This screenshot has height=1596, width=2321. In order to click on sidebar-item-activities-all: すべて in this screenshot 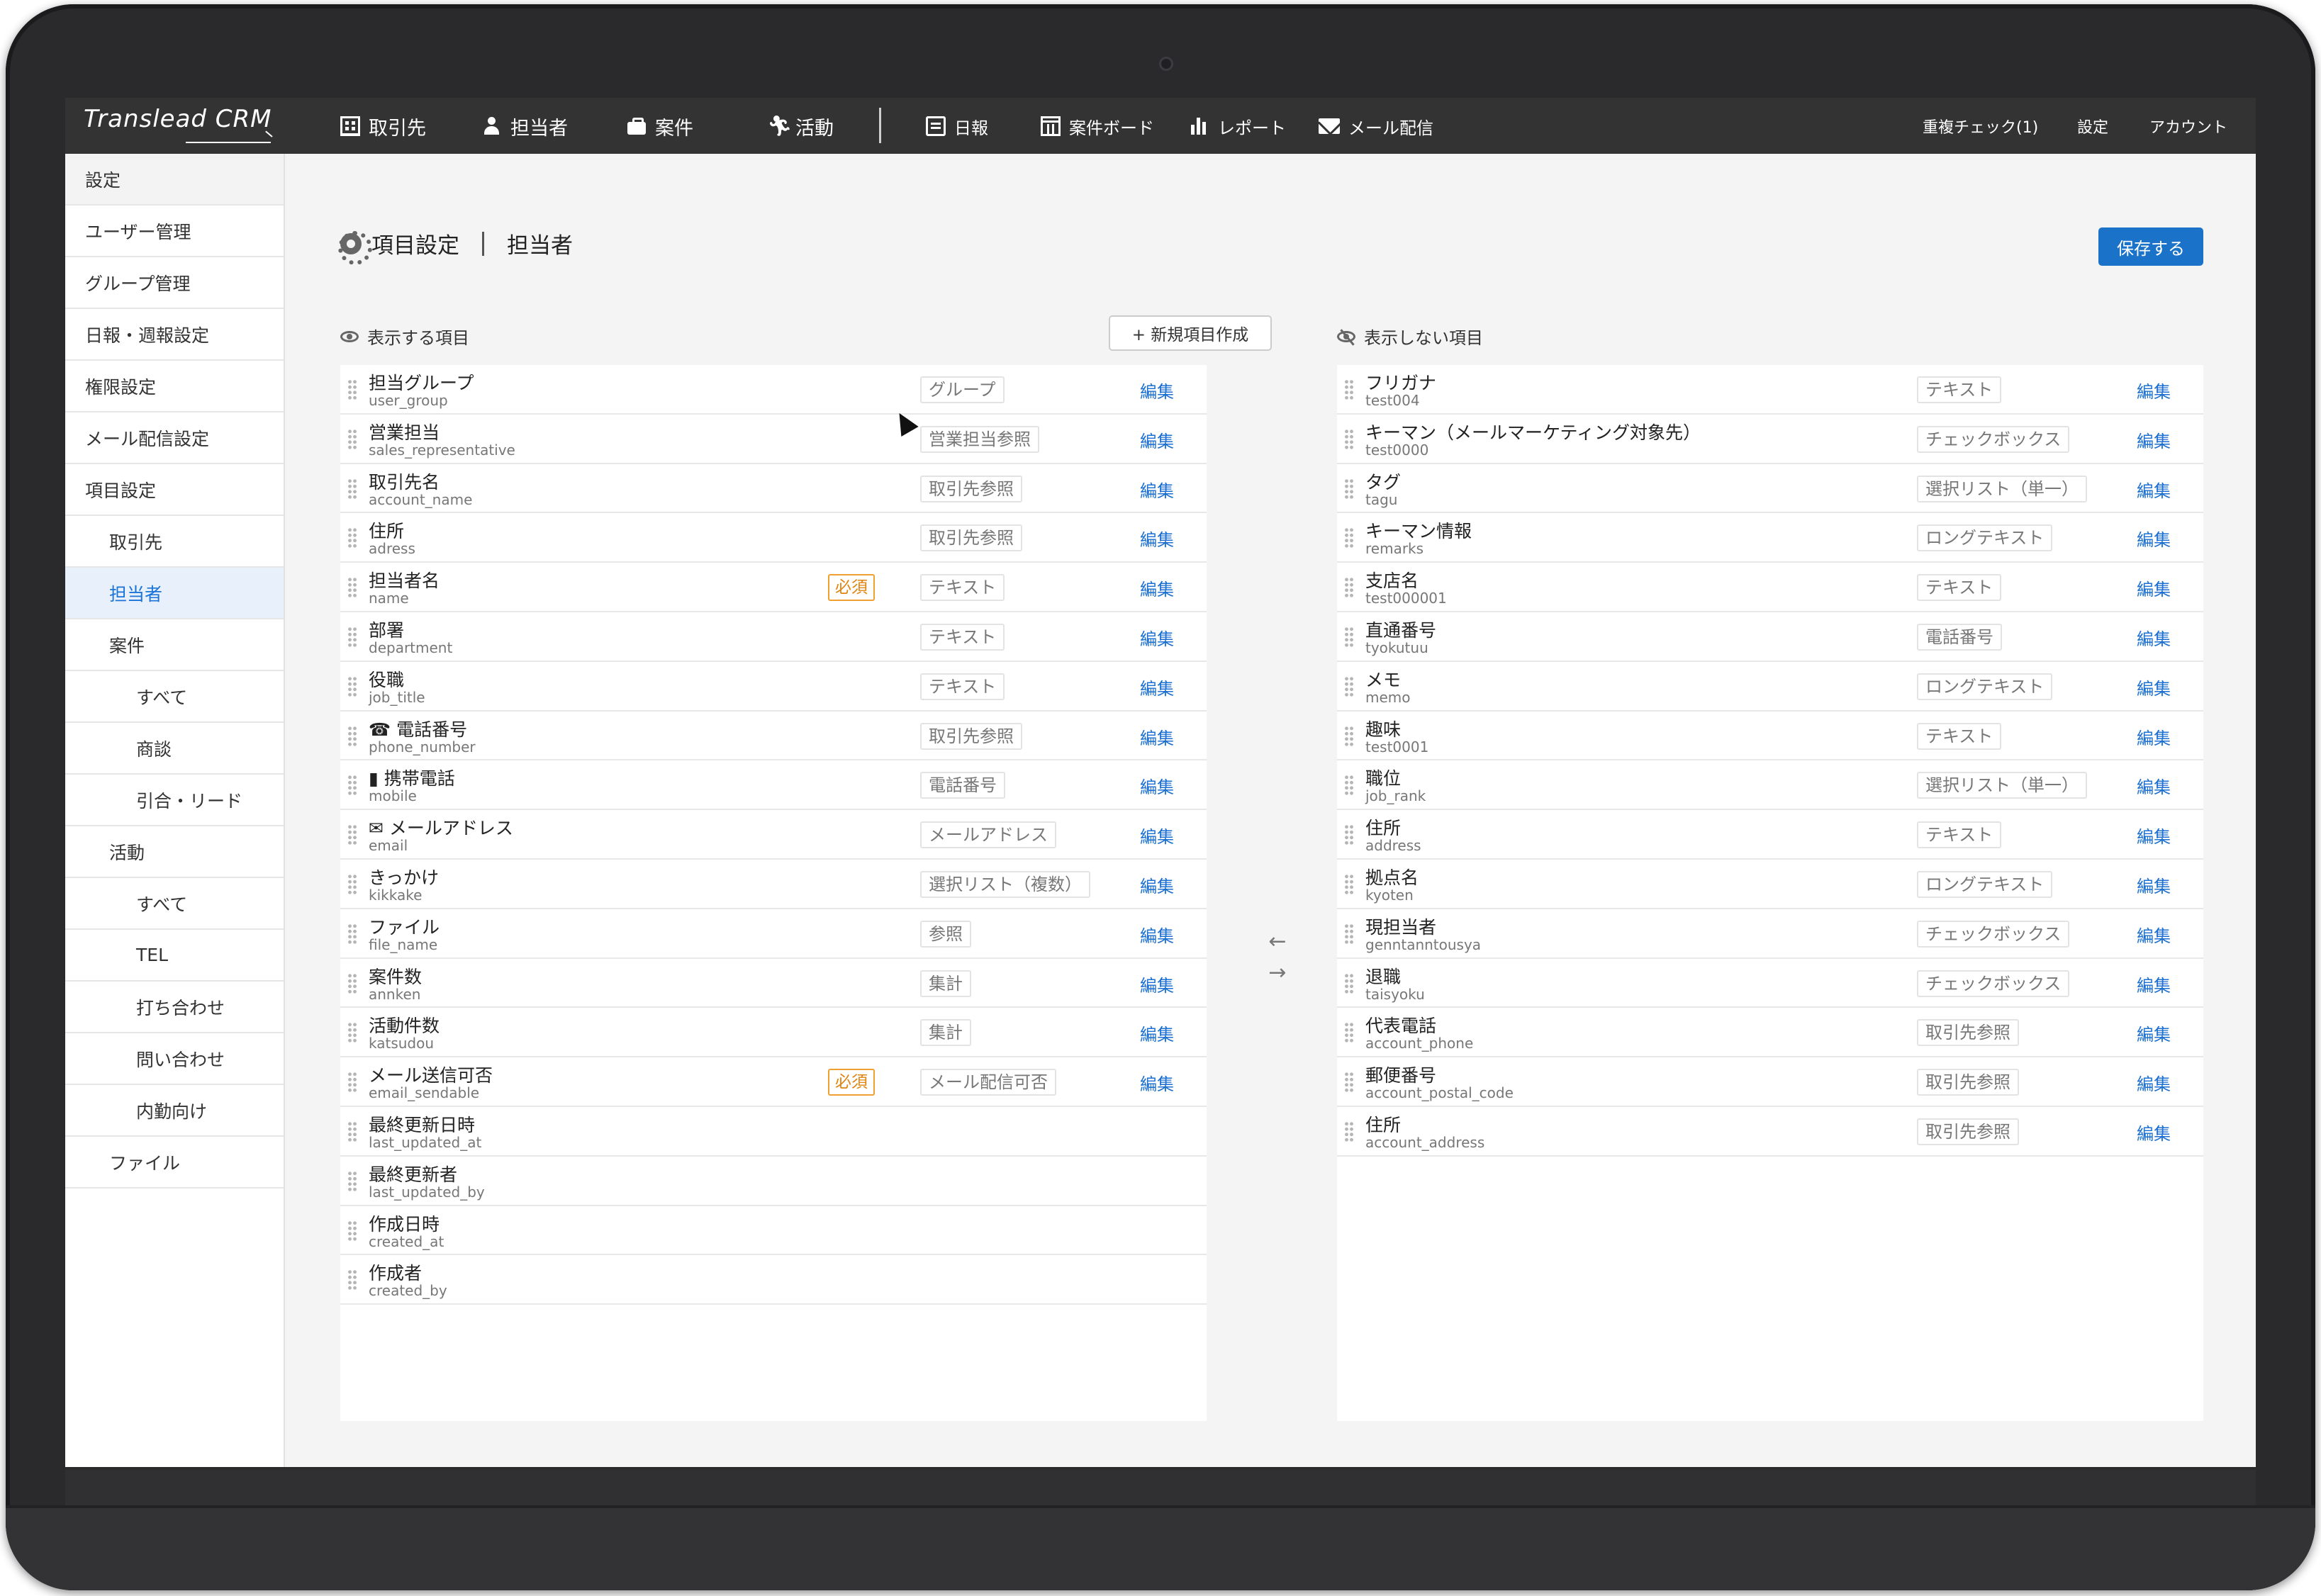, I will do `click(174, 904)`.